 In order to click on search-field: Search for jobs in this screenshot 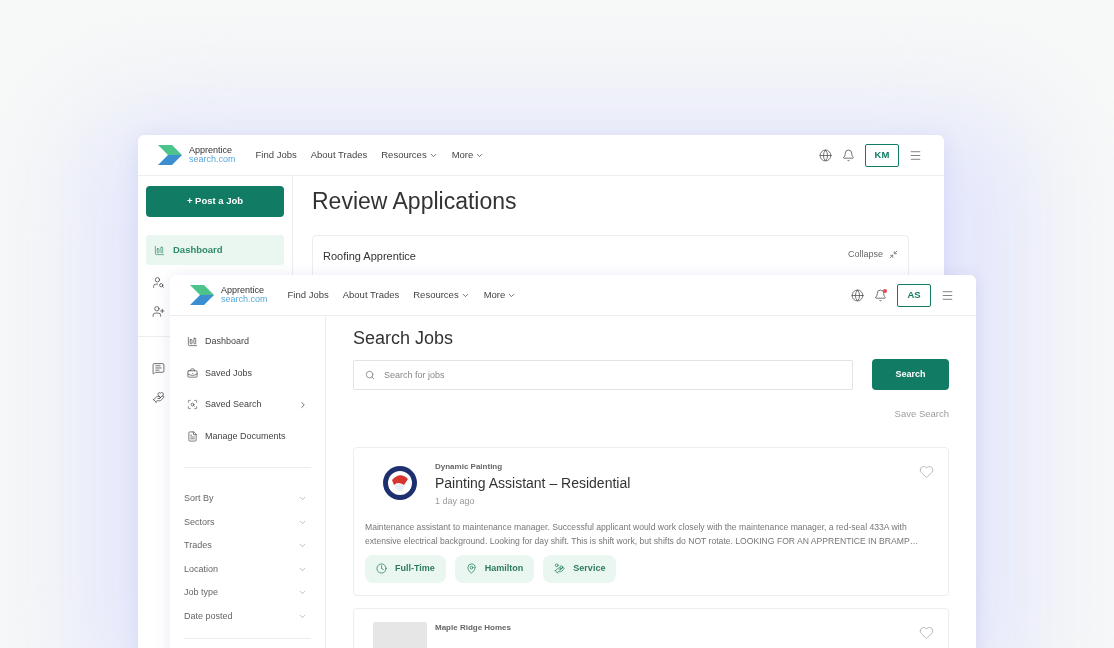, I will do `click(603, 374)`.